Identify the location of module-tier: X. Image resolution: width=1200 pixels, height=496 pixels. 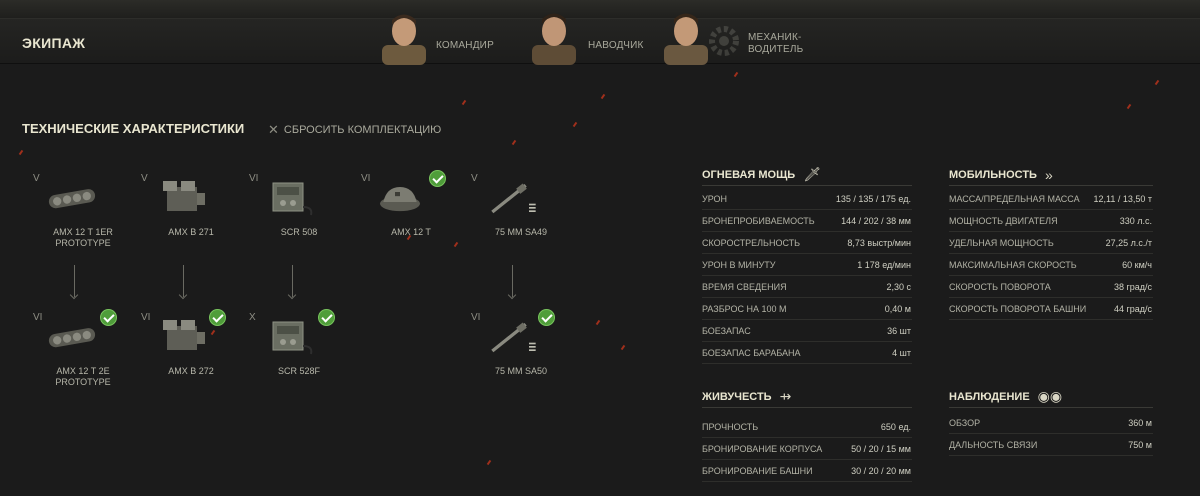
(252, 317).